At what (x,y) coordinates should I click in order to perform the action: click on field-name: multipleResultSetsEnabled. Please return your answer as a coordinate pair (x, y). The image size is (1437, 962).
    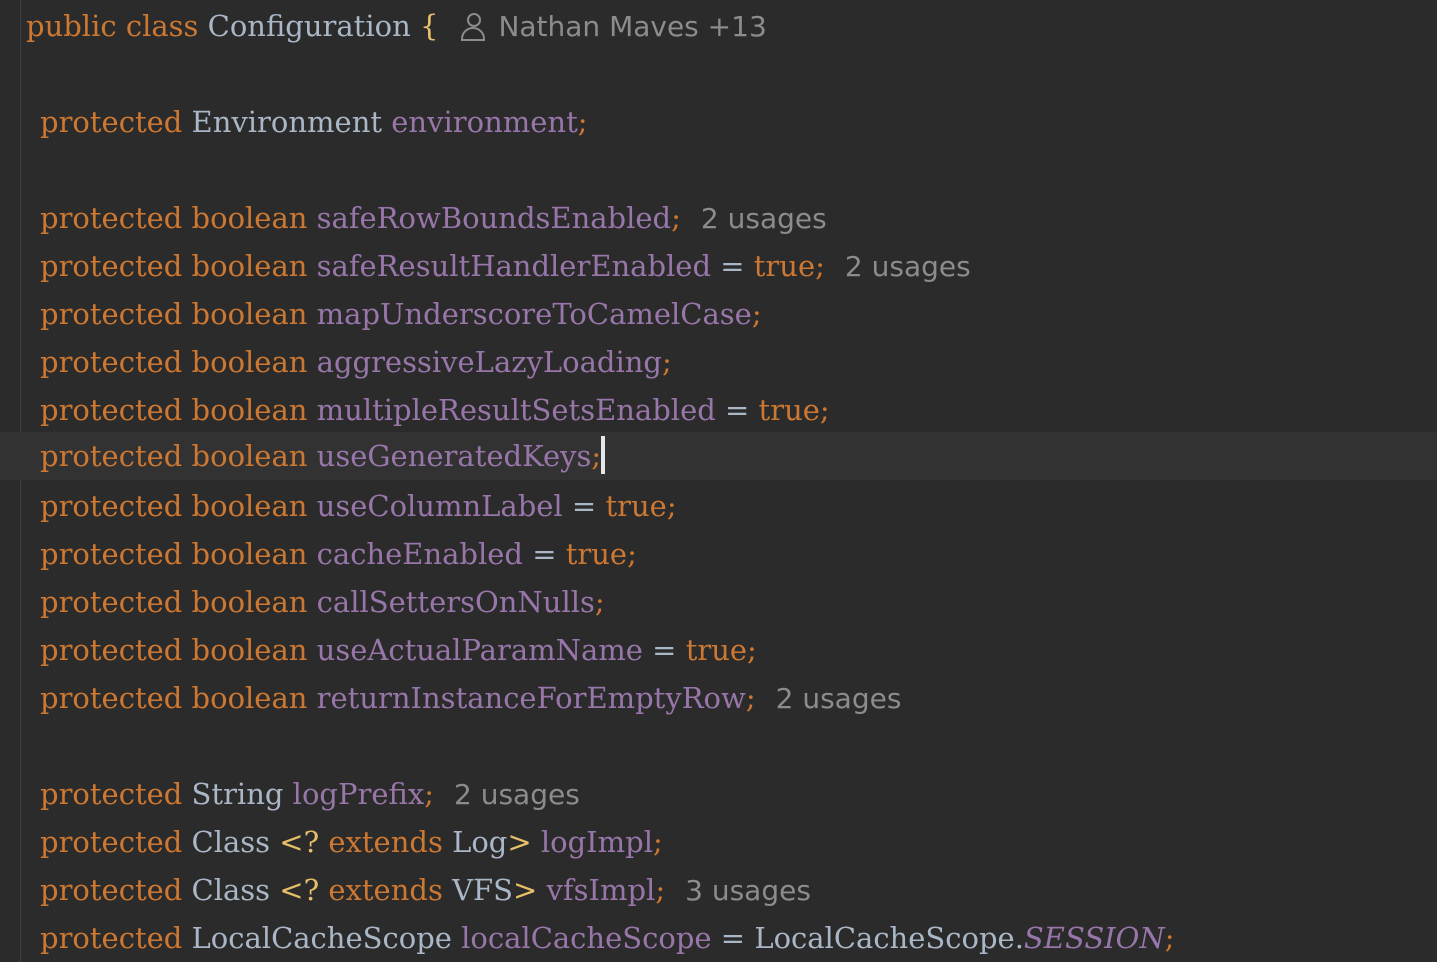
    Looking at the image, I should click on (516, 410).